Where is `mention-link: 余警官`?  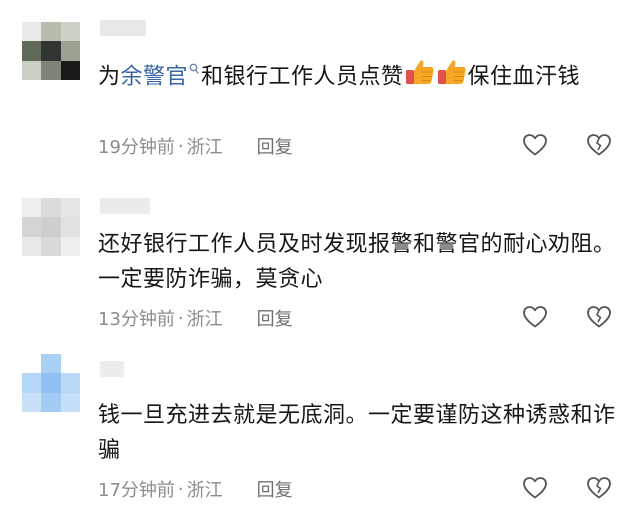
mention-link: 余警官 is located at coordinates (155, 76).